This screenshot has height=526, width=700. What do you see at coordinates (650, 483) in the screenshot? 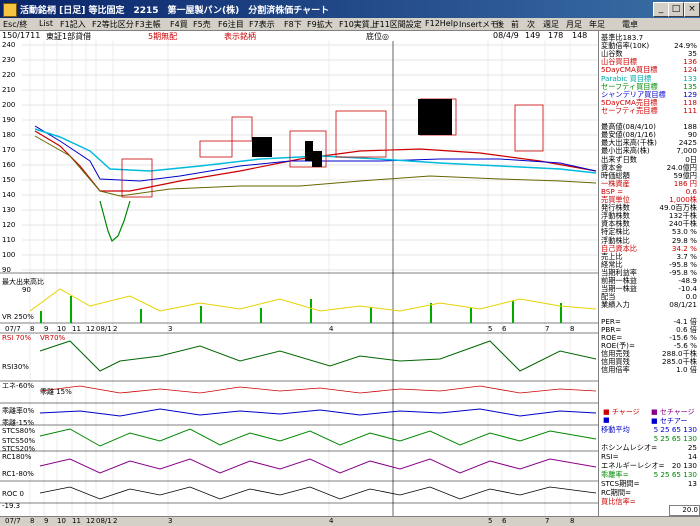
I see `indicator-row: STCS期間= 13` at bounding box center [650, 483].